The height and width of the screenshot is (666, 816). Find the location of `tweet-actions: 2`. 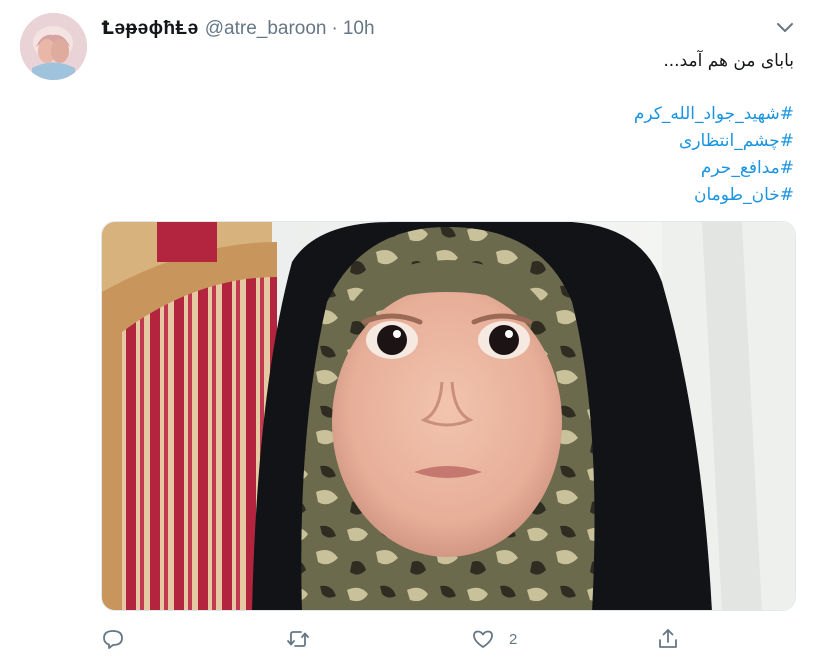

tweet-actions: 2 is located at coordinates (448, 640).